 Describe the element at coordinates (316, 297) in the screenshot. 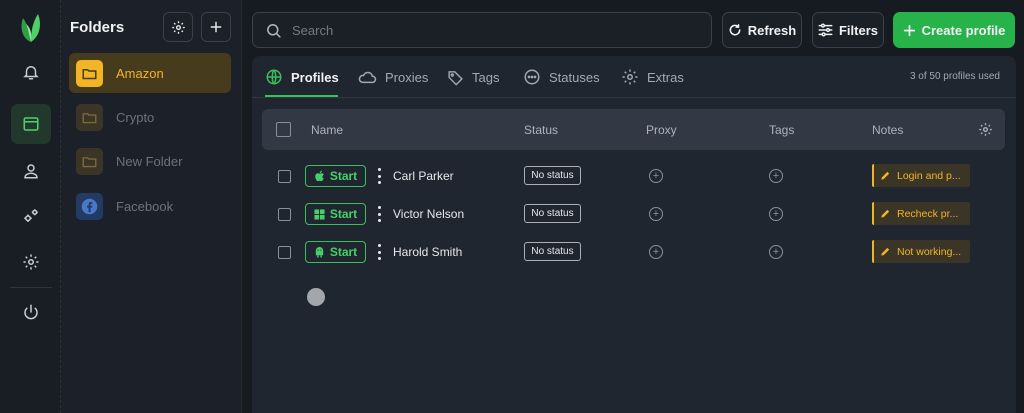

I see `loading-spinner` at that location.